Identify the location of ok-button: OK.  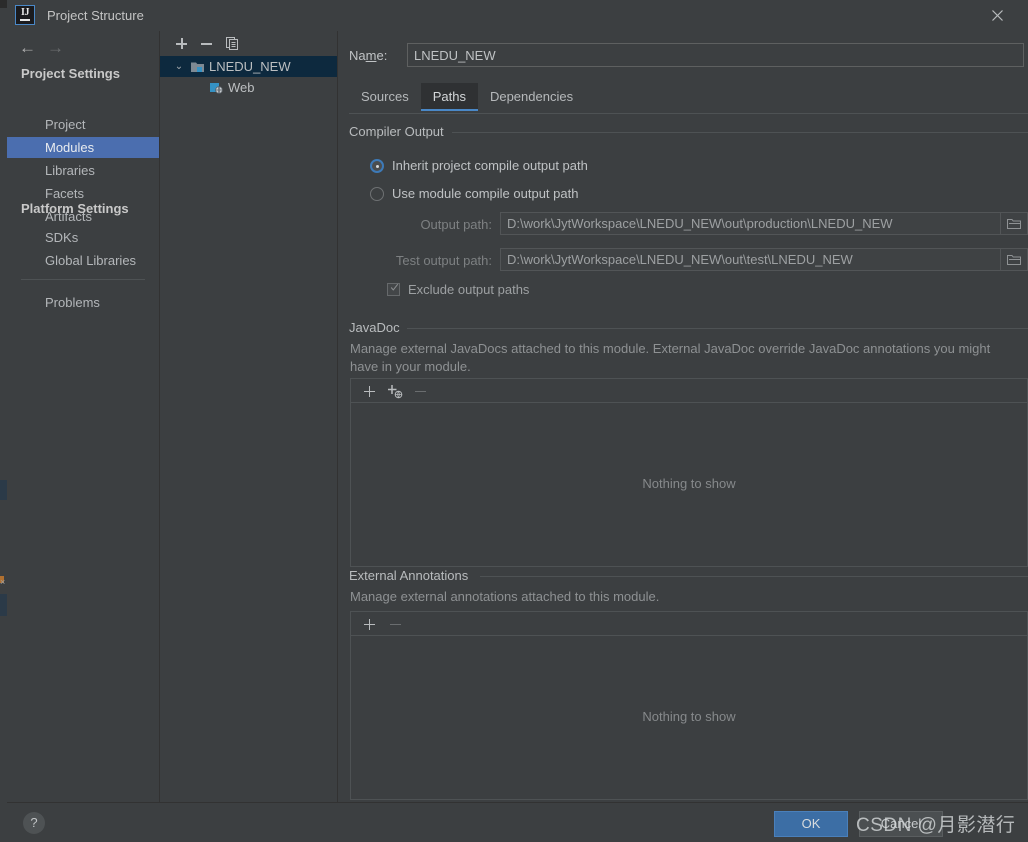
(811, 824).